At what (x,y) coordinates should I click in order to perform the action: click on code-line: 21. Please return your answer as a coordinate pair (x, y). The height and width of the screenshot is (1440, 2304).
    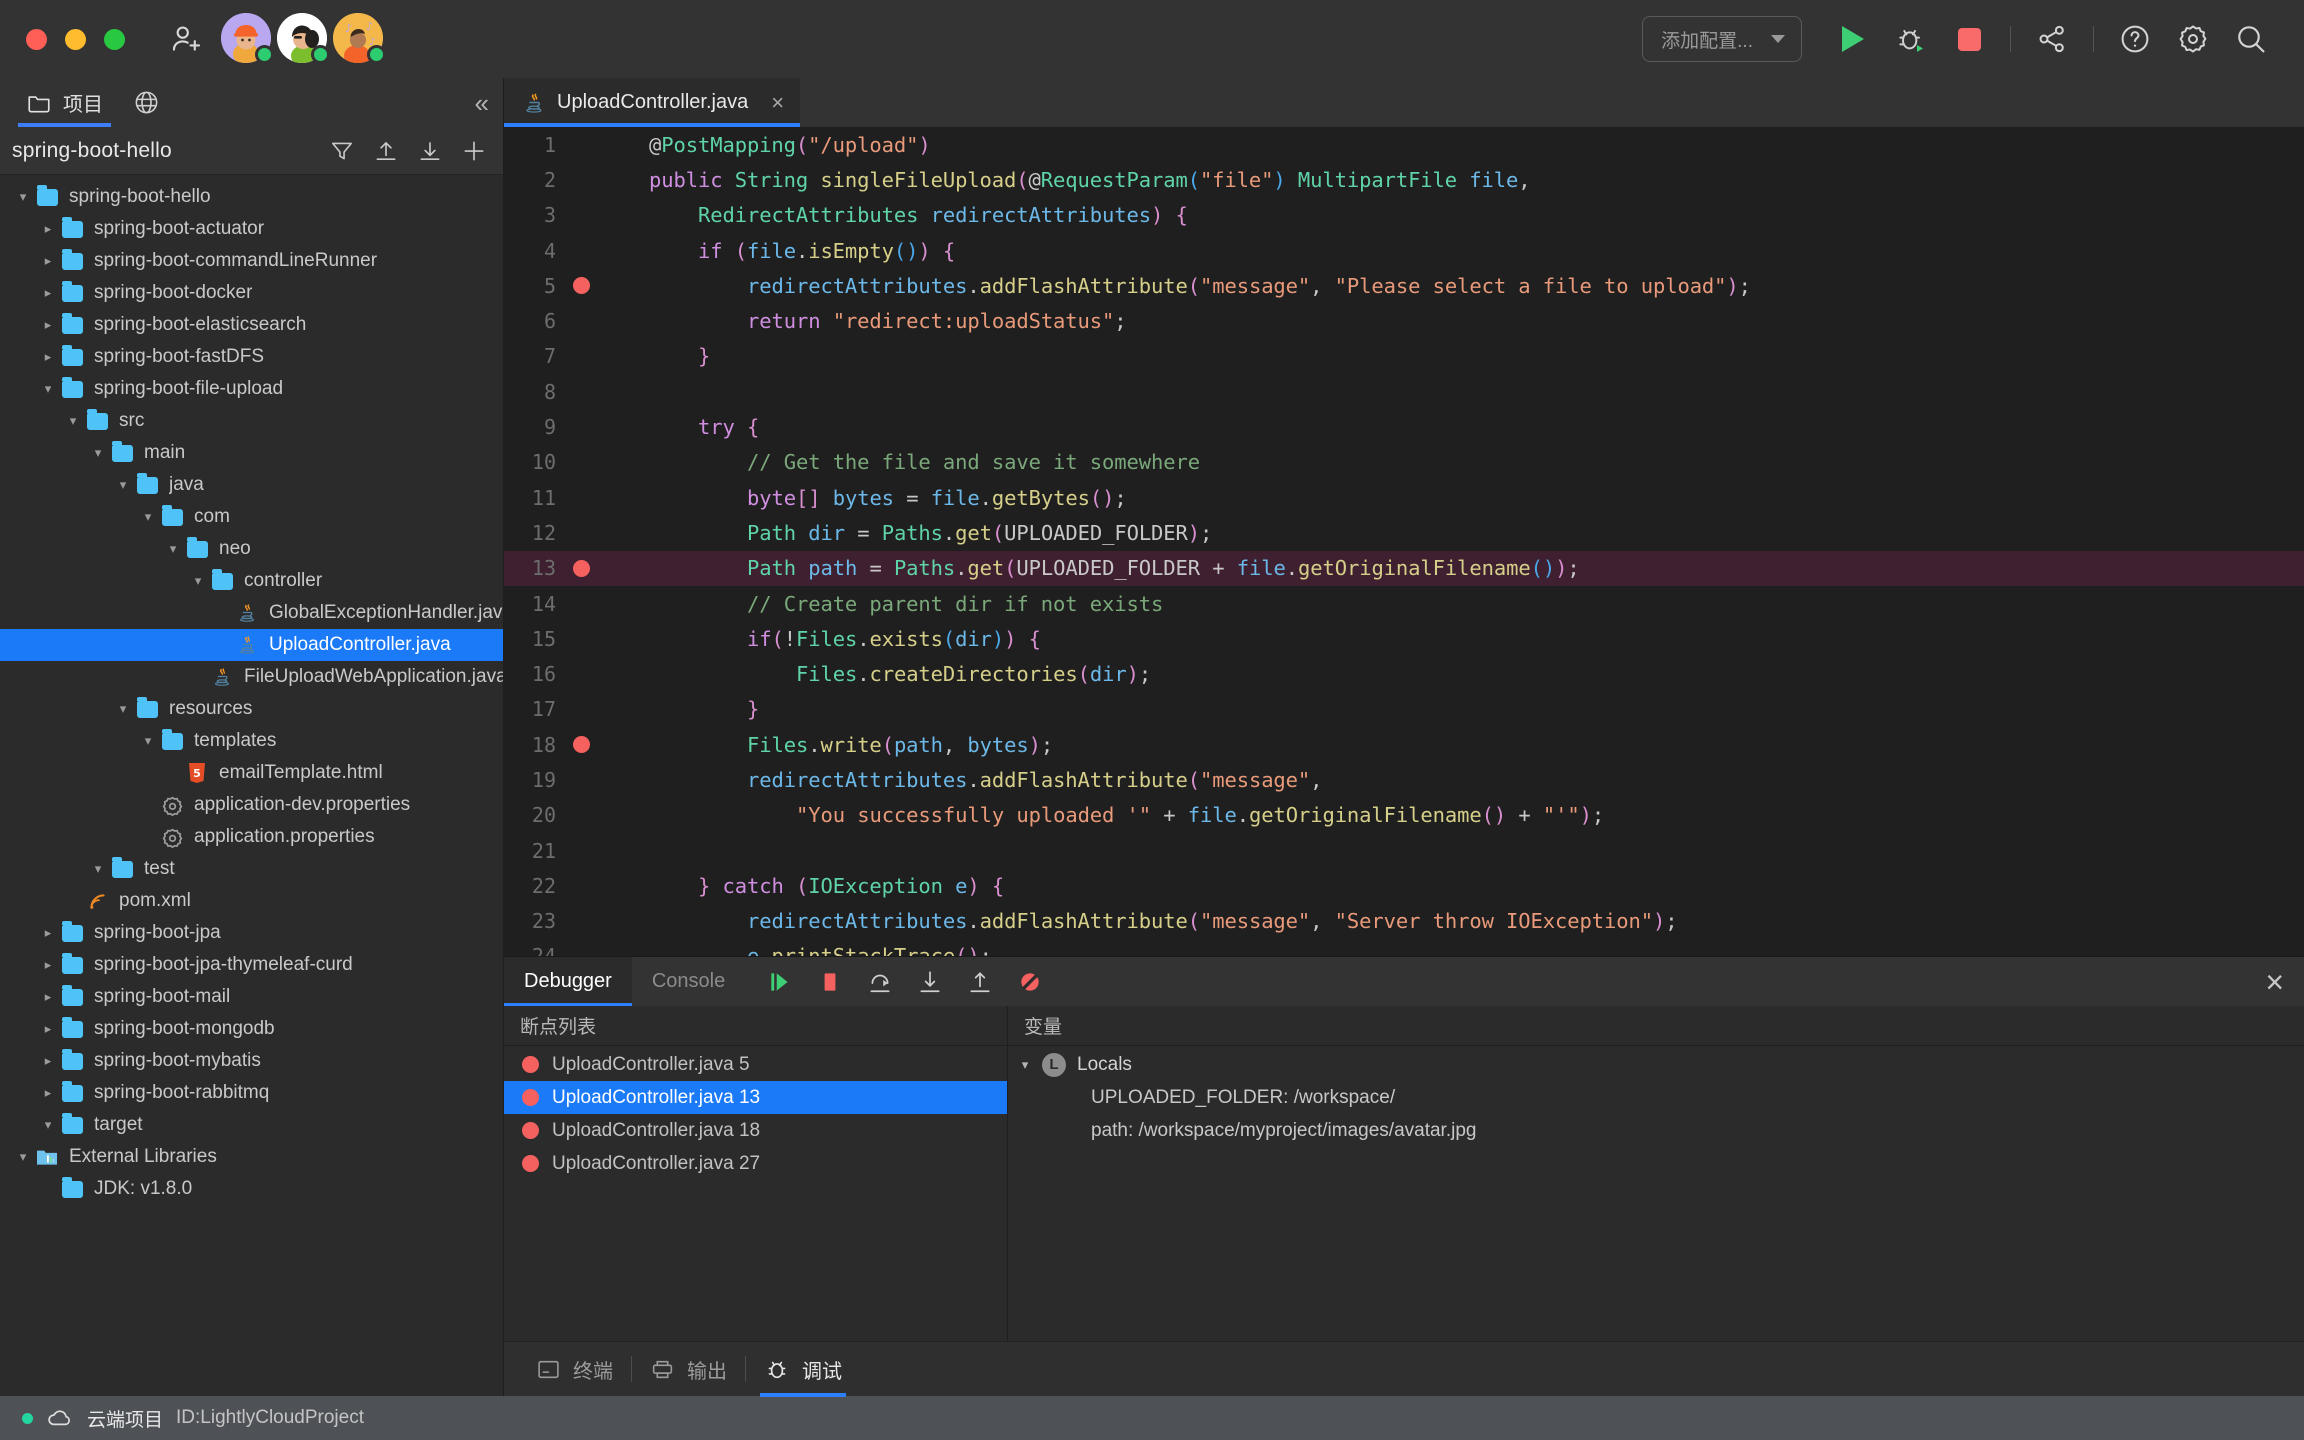
    Looking at the image, I should click on (1404, 850).